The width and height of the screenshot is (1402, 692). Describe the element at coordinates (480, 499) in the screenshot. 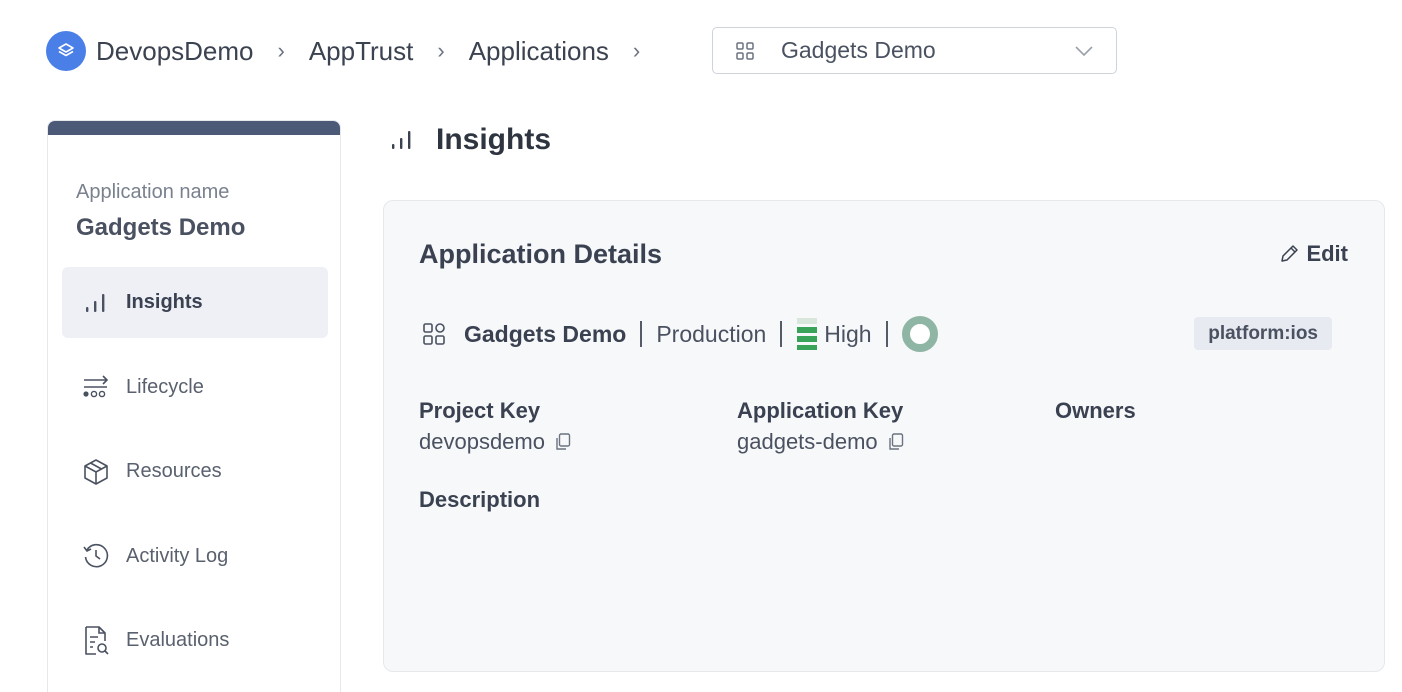

I see `description-label: Description` at that location.